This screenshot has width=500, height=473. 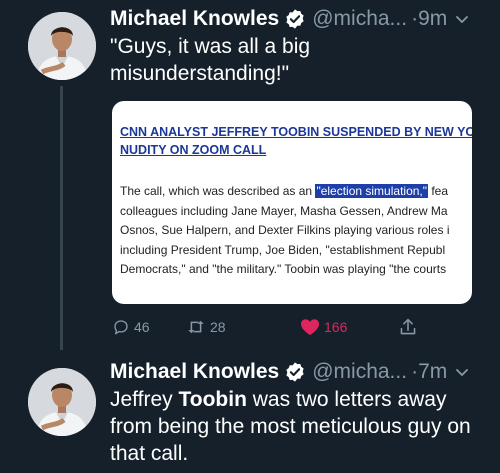 What do you see at coordinates (218, 191) in the screenshot?
I see `body-text: The call, which was described as an` at bounding box center [218, 191].